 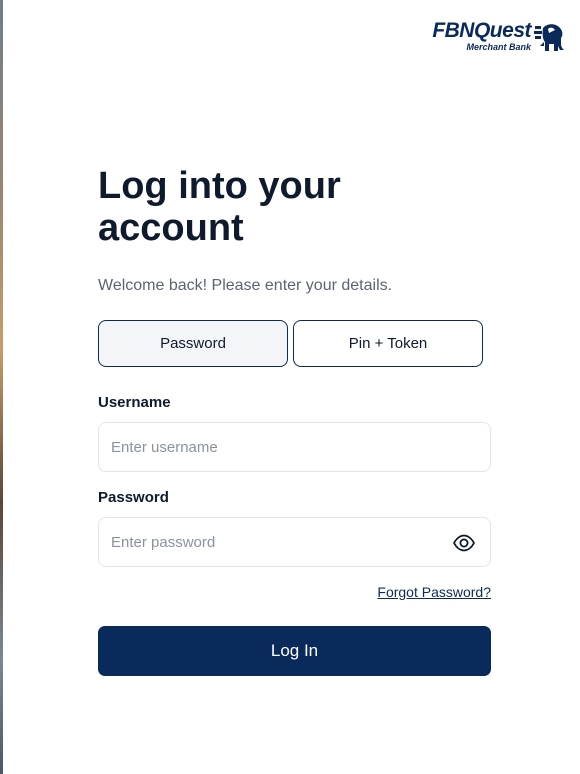 I want to click on username-input, so click(x=294, y=447).